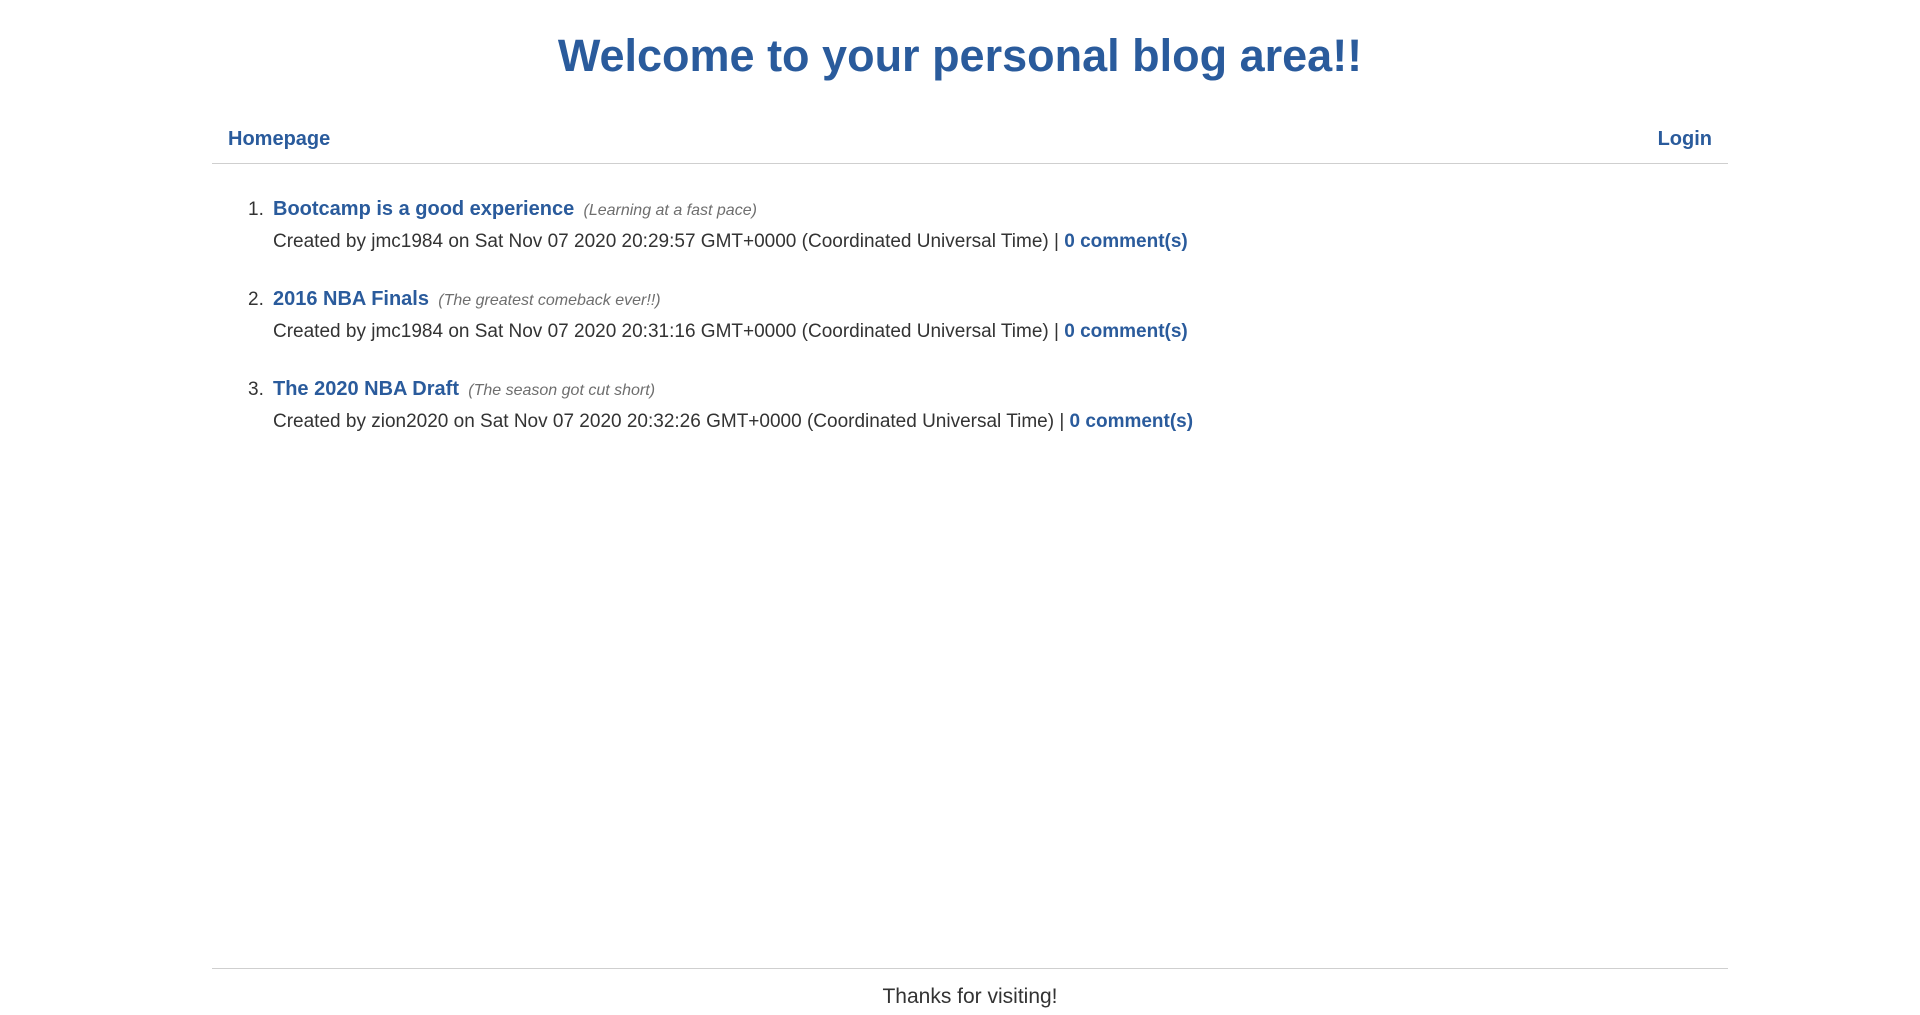 The width and height of the screenshot is (1920, 1015). I want to click on post-title-link: Bootcamp is a good experience, so click(423, 209).